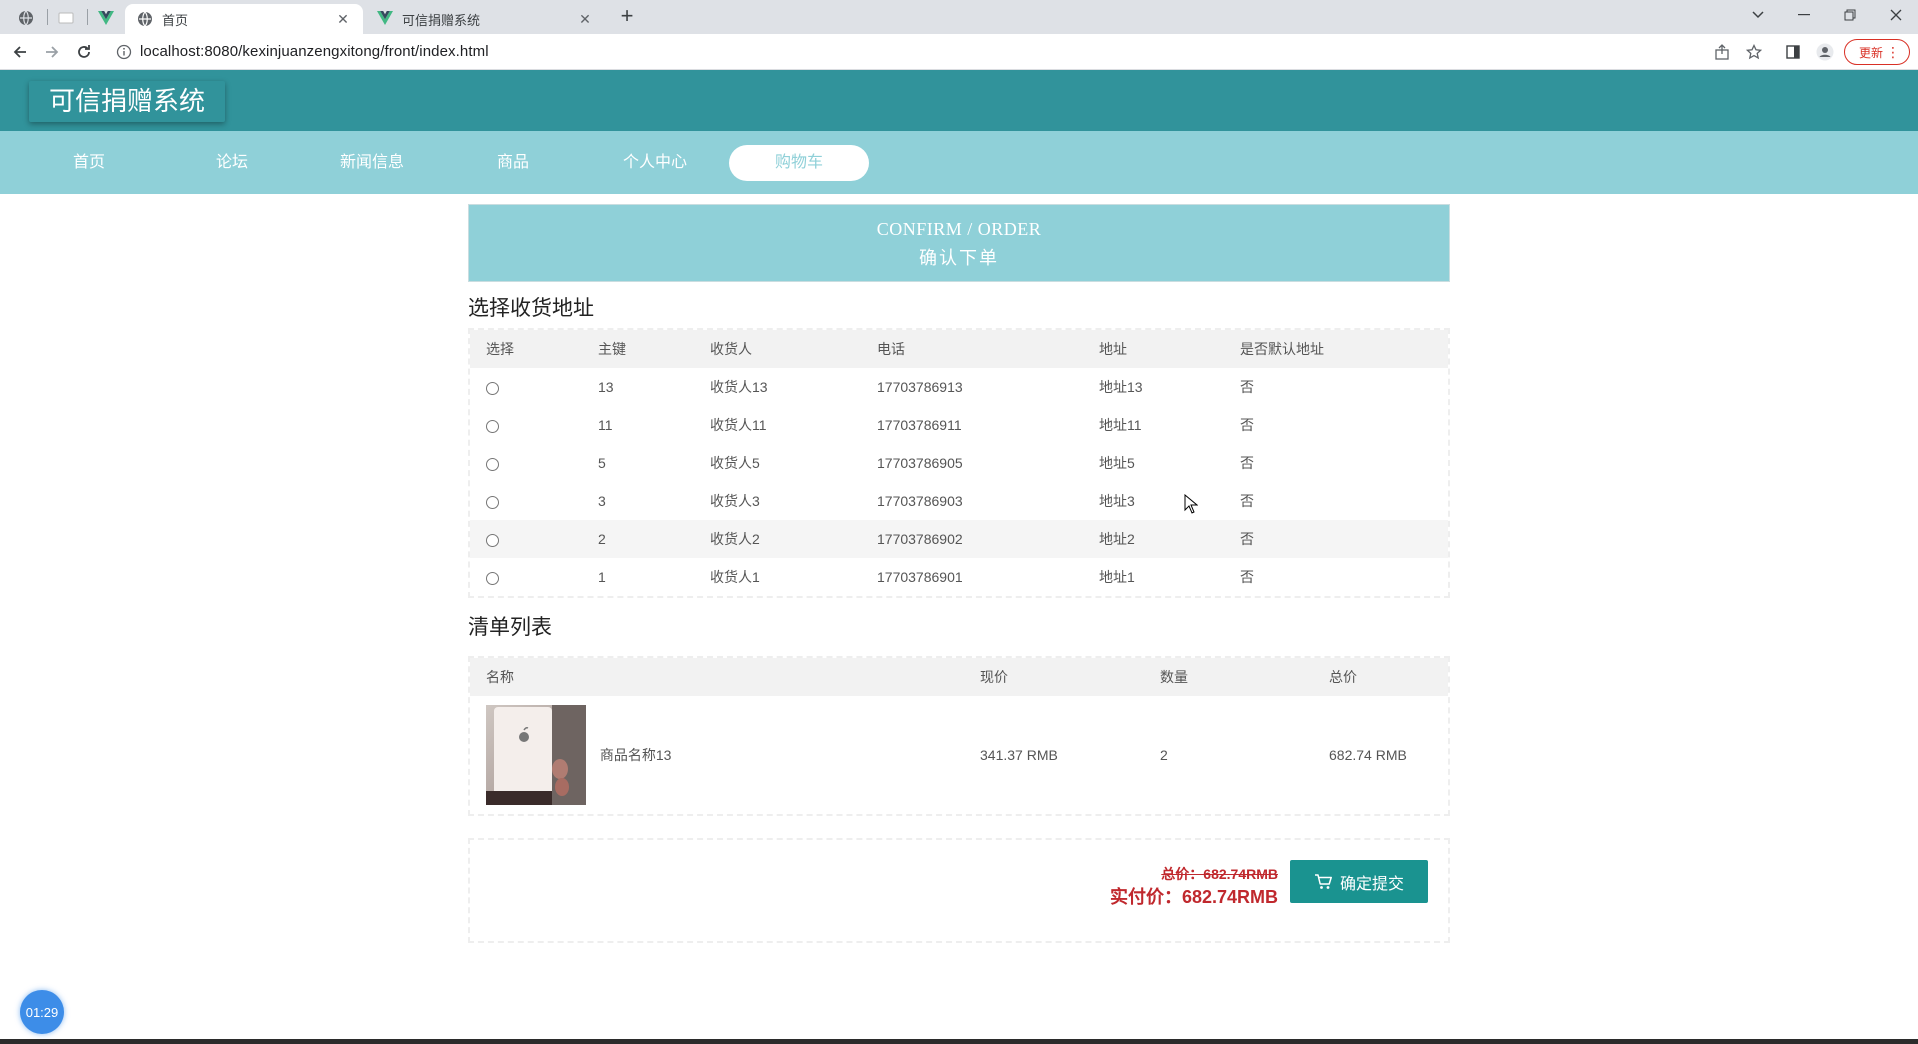 Image resolution: width=1918 pixels, height=1044 pixels. What do you see at coordinates (536, 755) in the screenshot?
I see `goods-image` at bounding box center [536, 755].